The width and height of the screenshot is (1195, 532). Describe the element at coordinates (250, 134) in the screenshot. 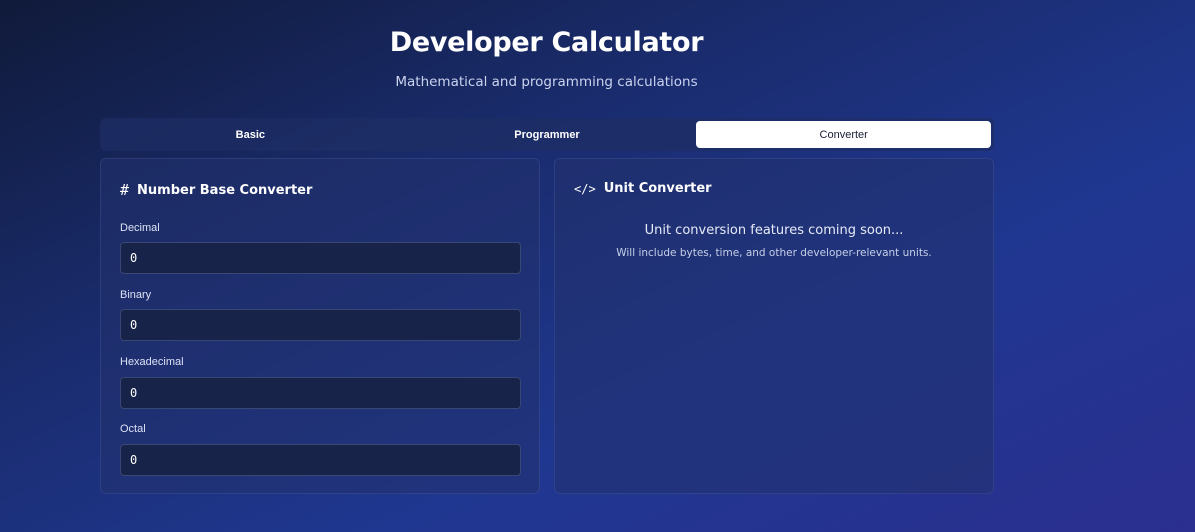

I see `tab-basic: Basic` at that location.